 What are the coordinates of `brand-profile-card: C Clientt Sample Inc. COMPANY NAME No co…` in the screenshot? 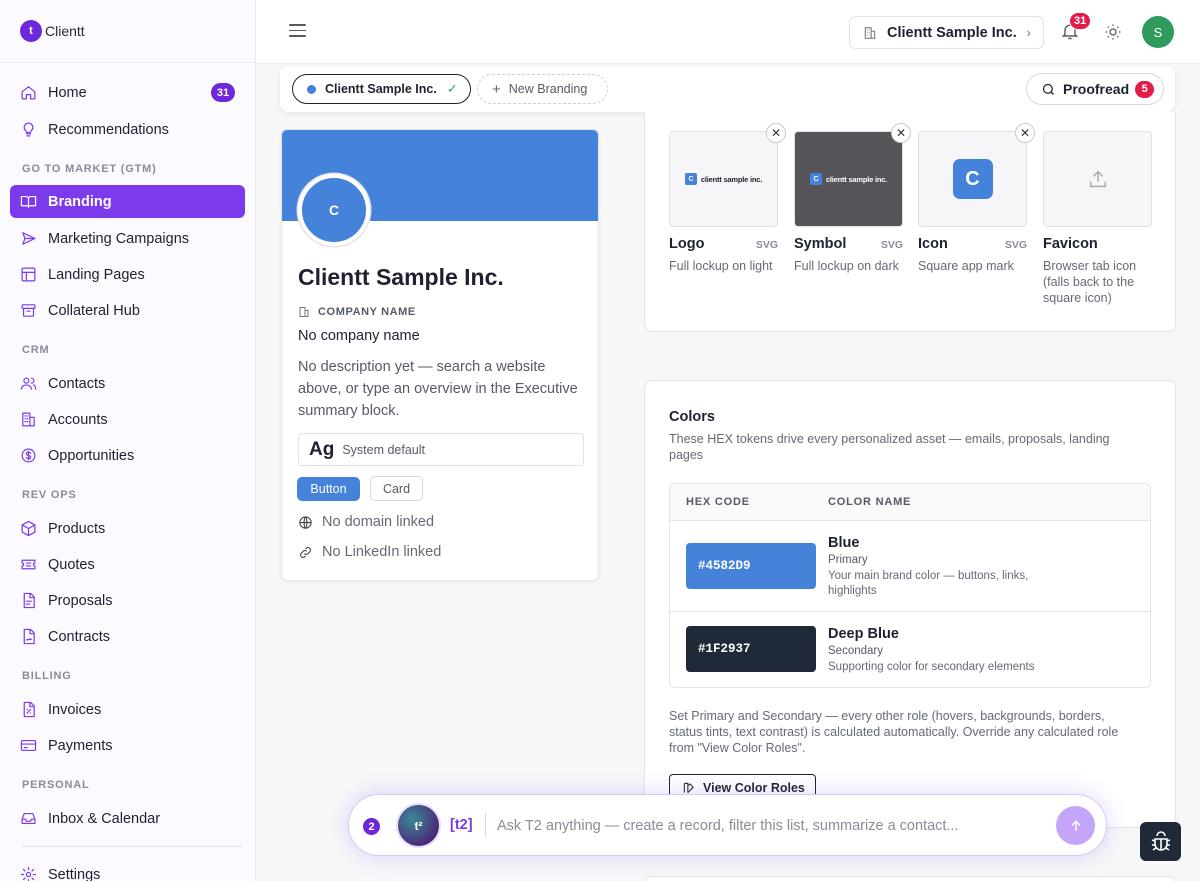 It's located at (440, 355).